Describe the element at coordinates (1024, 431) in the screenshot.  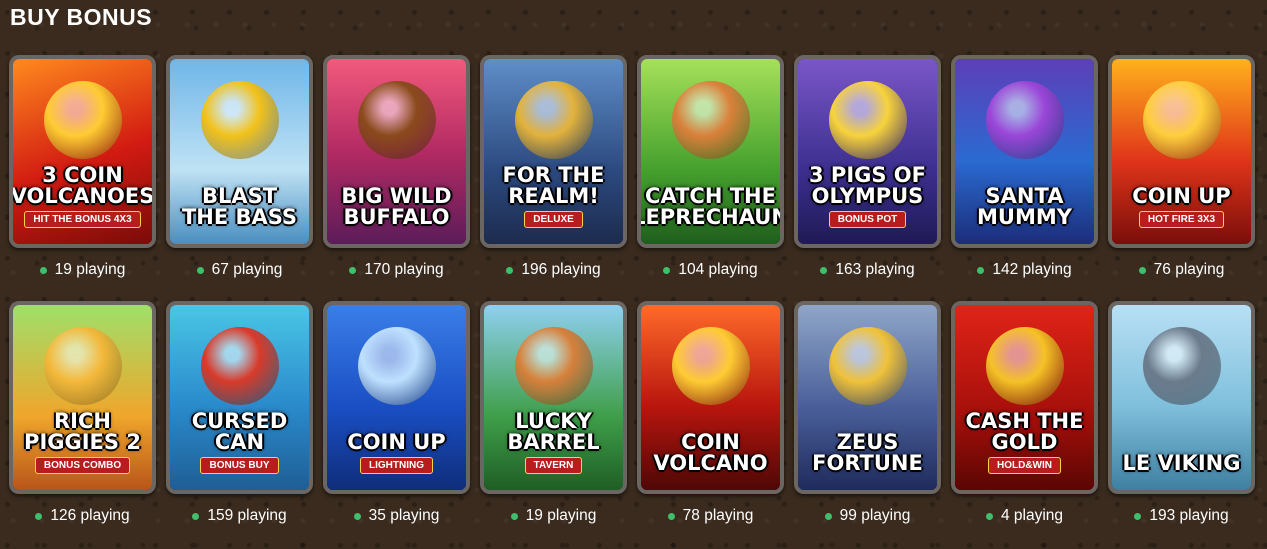
I see `game-title: CASH THE GOLD` at that location.